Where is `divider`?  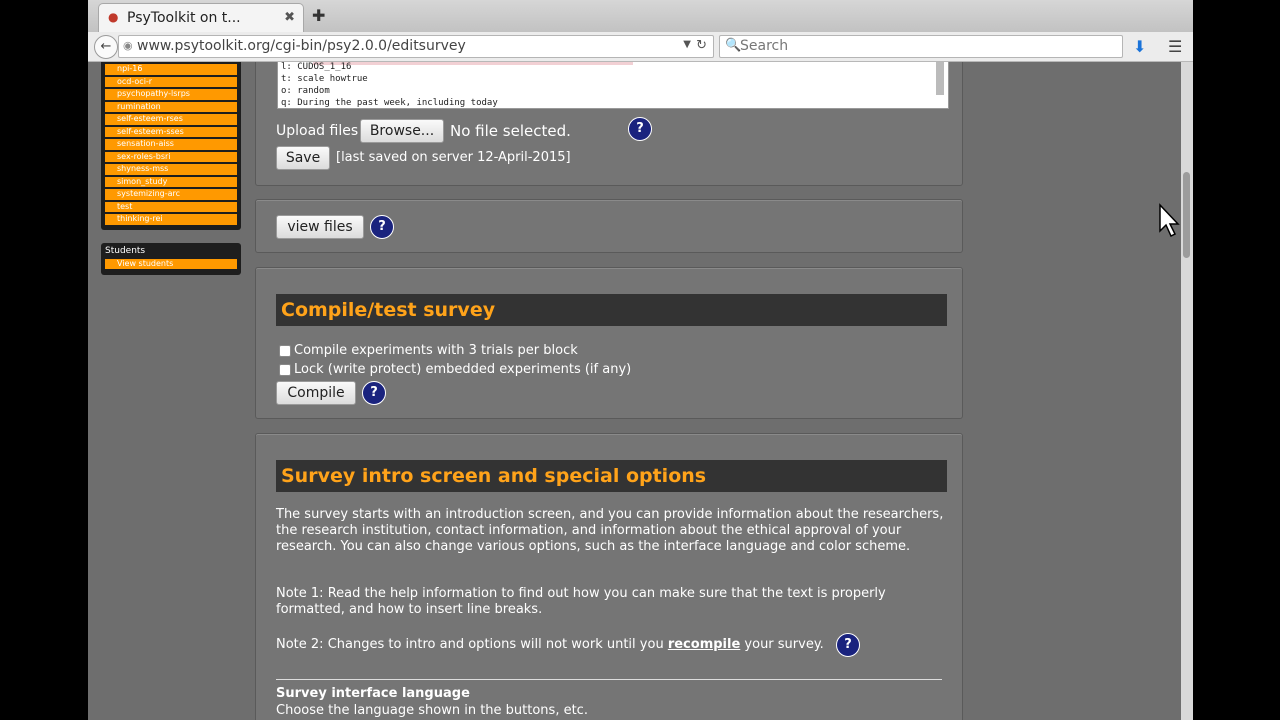 divider is located at coordinates (609, 679).